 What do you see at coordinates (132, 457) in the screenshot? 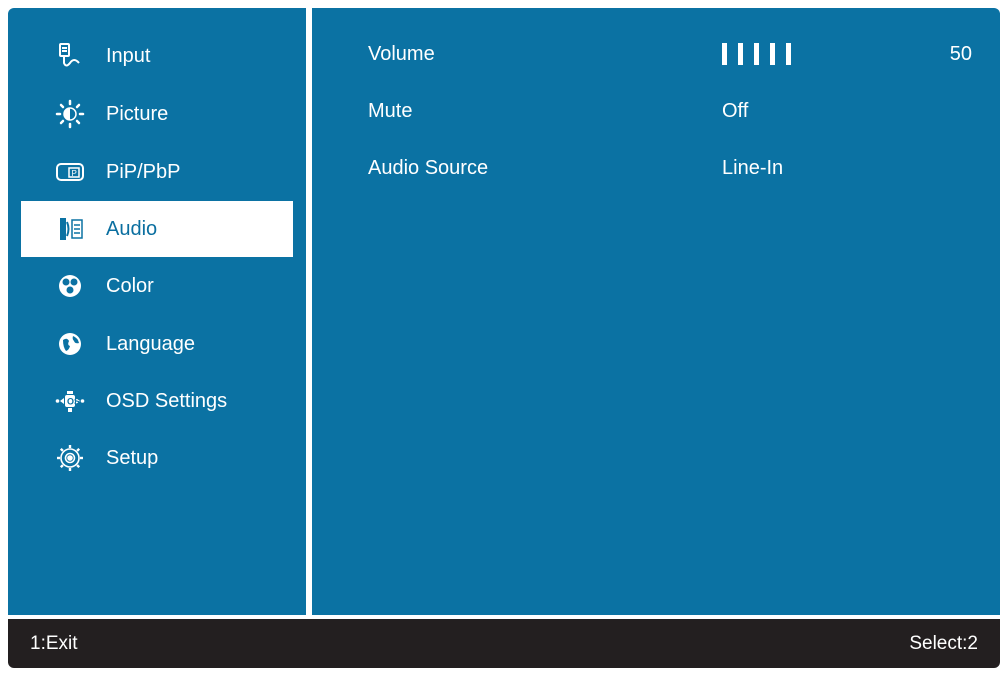
I see `sidebar-item-label: Setup` at bounding box center [132, 457].